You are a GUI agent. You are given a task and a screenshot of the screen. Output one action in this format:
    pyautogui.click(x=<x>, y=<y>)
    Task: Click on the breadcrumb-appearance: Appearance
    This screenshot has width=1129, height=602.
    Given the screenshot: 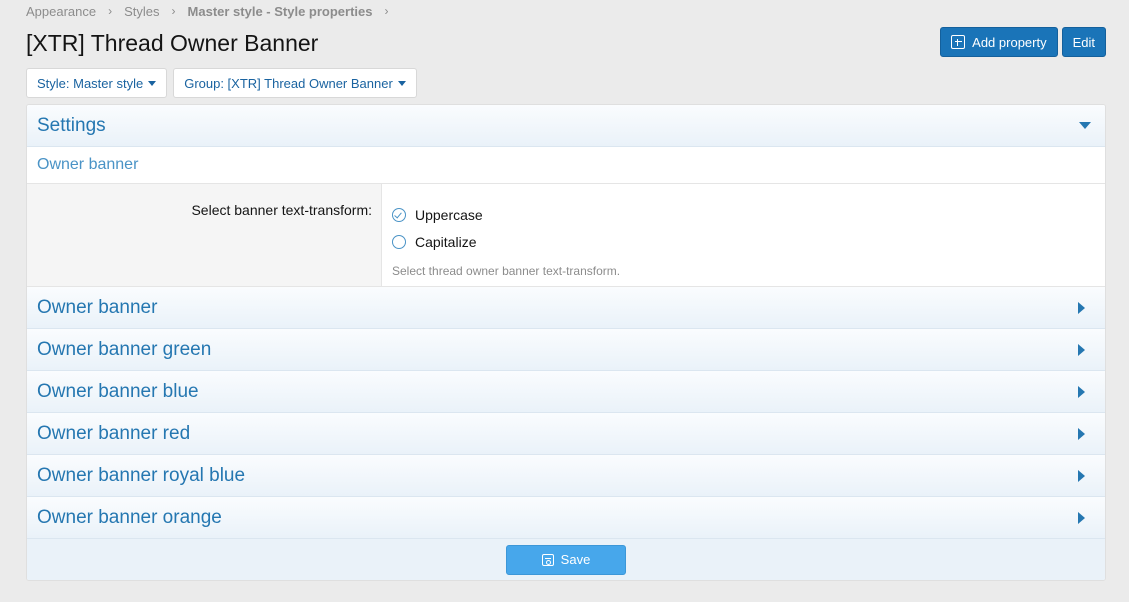 What is the action you would take?
    pyautogui.click(x=61, y=11)
    